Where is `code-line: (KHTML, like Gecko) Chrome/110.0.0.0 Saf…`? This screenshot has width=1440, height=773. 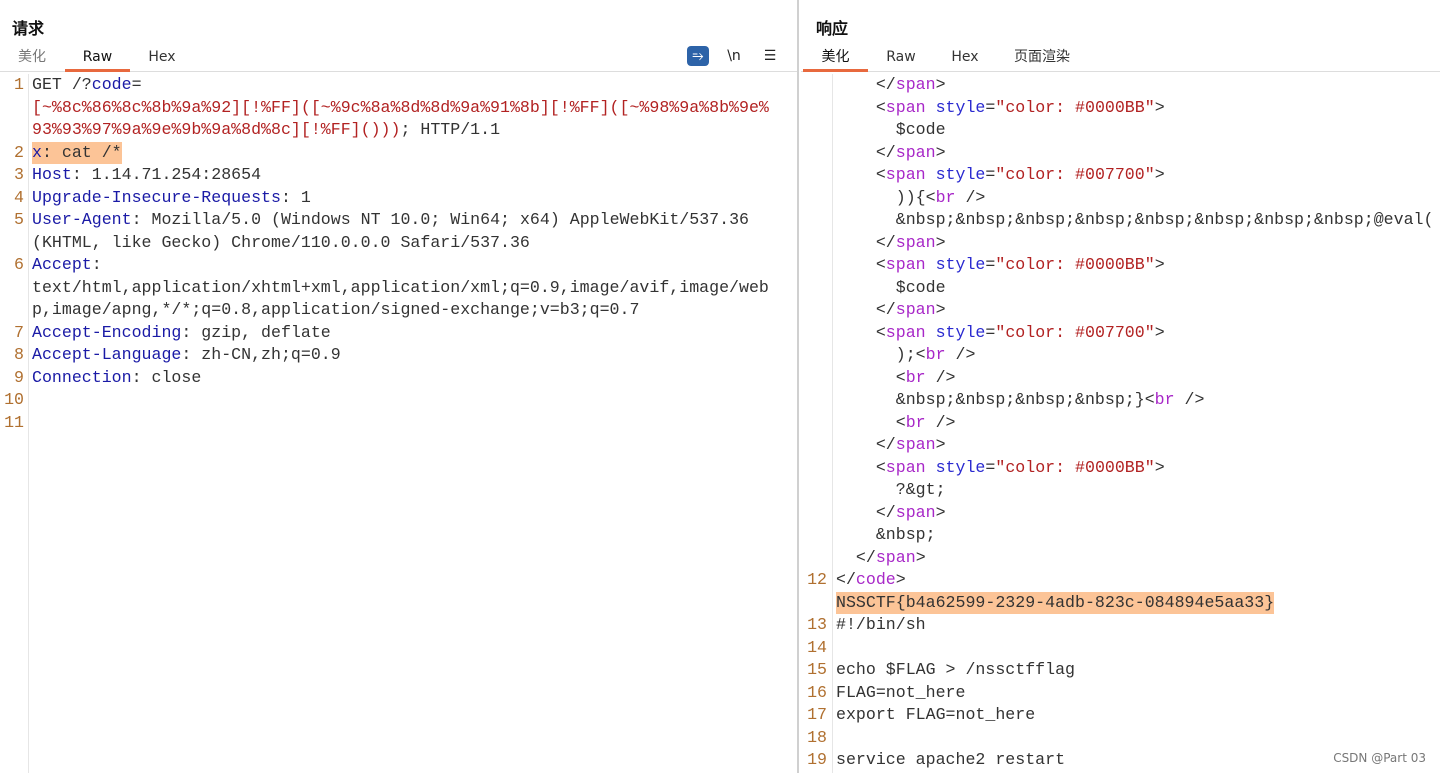 code-line: (KHTML, like Gecko) Chrome/110.0.0.0 Saf… is located at coordinates (398, 243).